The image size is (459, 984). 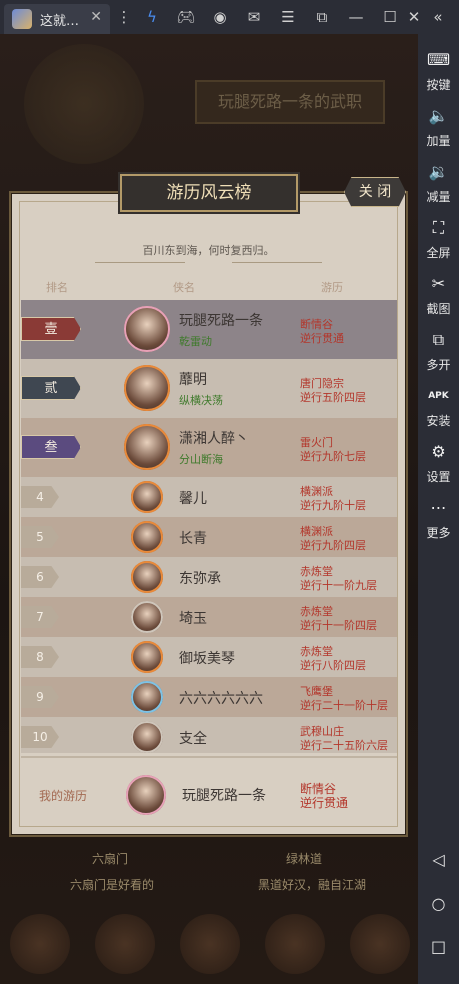 I want to click on ranking-row: 4 馨儿 横渊派 逆行九阶十层, so click(x=209, y=497).